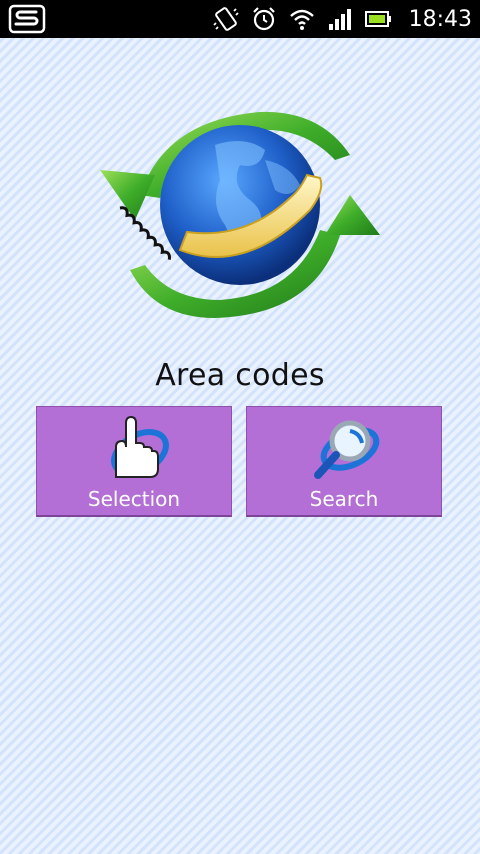 Image resolution: width=480 pixels, height=854 pixels. I want to click on selection-button-label: Selection, so click(134, 499).